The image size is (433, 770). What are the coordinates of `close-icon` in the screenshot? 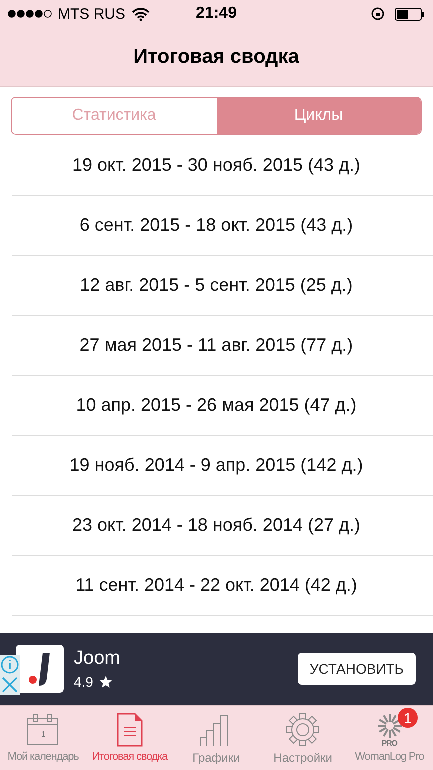 It's located at (10, 685).